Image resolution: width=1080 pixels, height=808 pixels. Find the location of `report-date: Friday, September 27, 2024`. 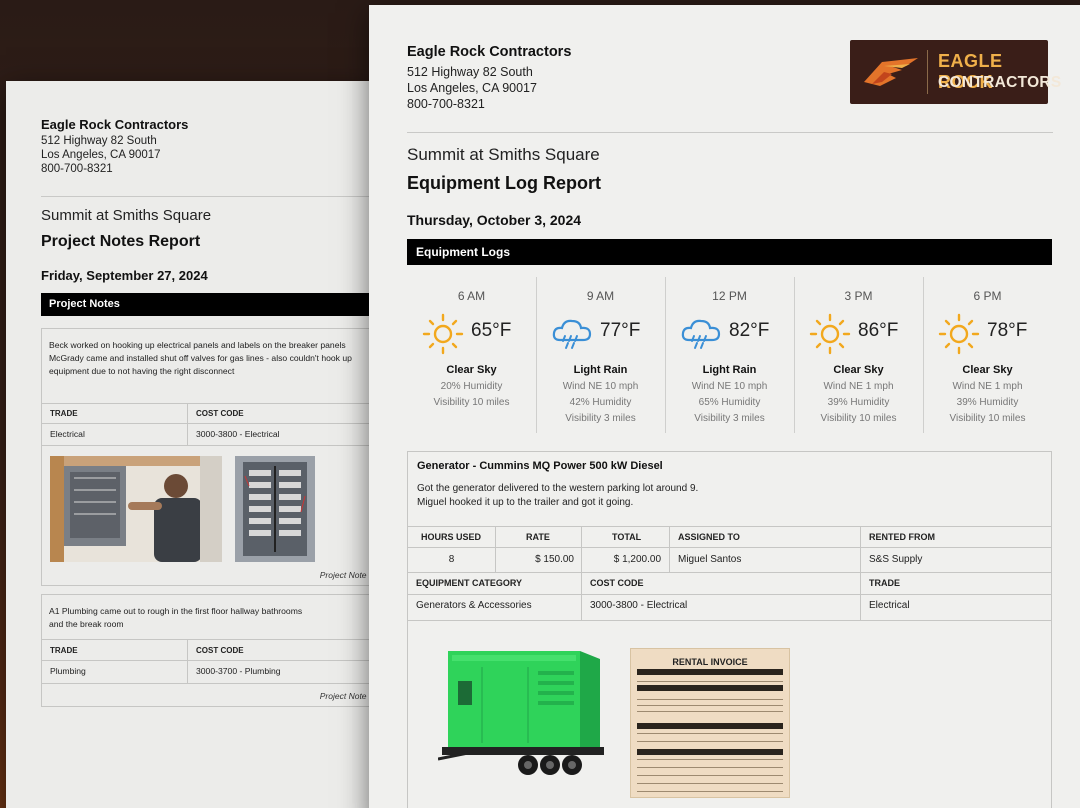

report-date: Friday, September 27, 2024 is located at coordinates (124, 275).